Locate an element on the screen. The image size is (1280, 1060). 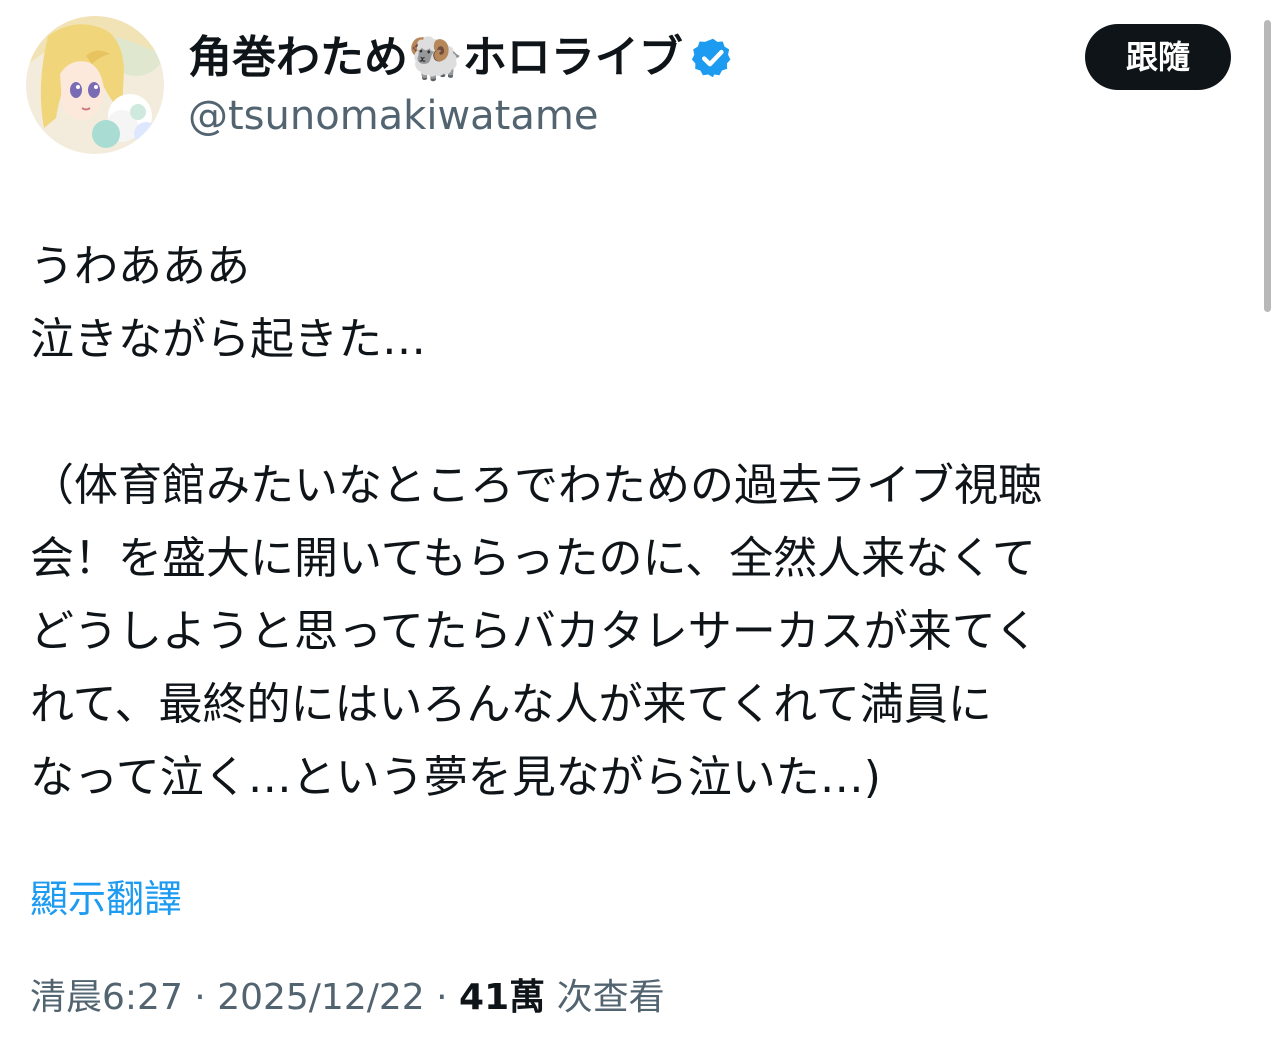
scrollbar-thumb is located at coordinates (1267, 166).